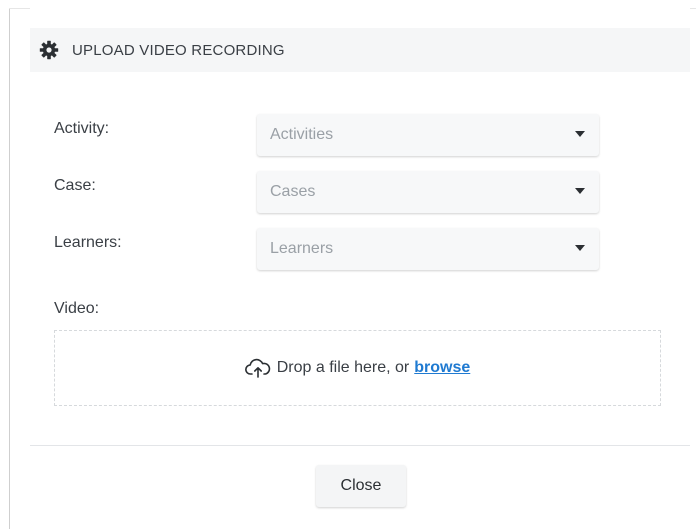  I want to click on learners-row: Learners, so click(360, 249).